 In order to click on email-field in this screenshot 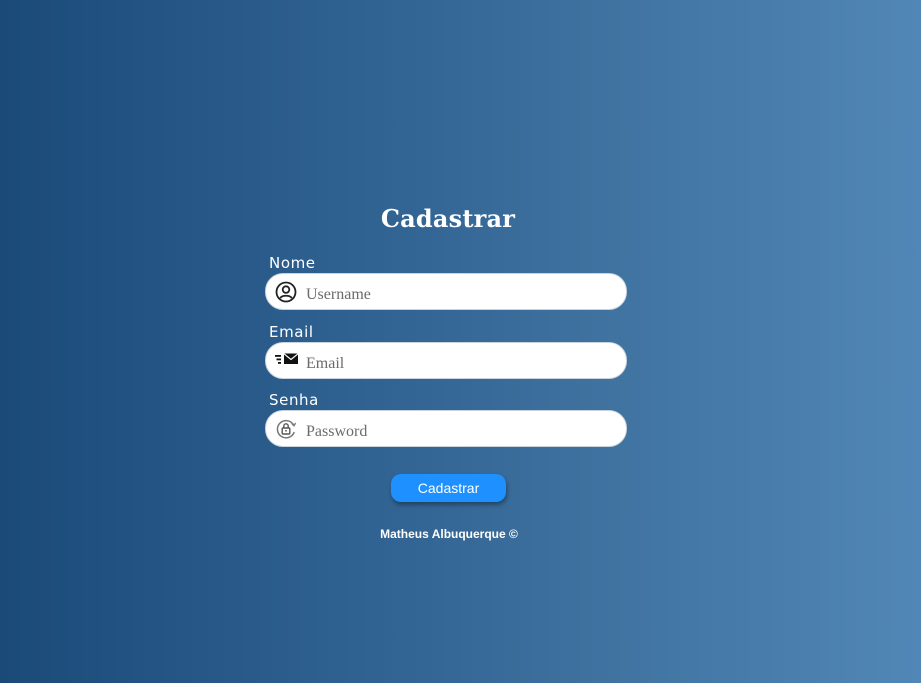, I will do `click(446, 360)`.